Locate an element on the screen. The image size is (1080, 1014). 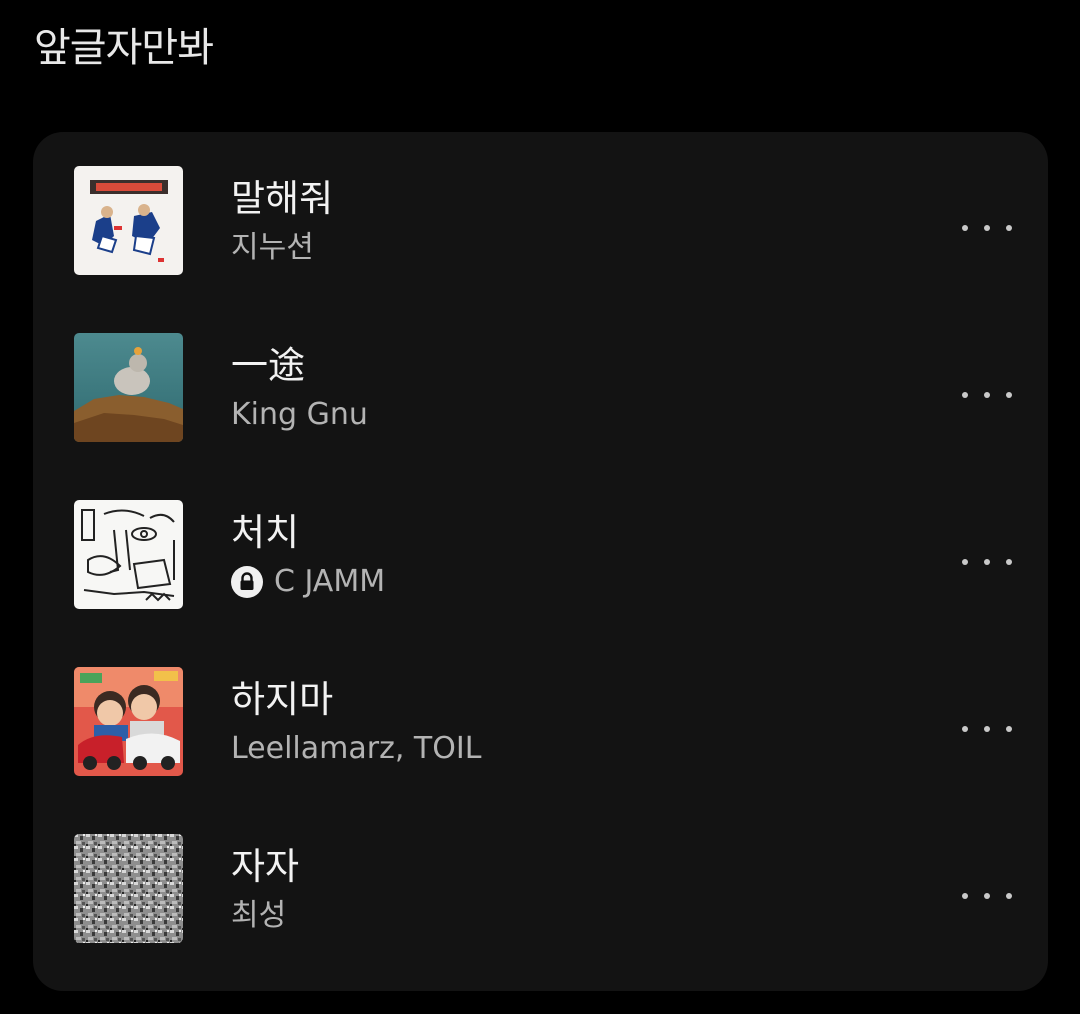
track-row: 말해줘 지누션 is located at coordinates (540, 207).